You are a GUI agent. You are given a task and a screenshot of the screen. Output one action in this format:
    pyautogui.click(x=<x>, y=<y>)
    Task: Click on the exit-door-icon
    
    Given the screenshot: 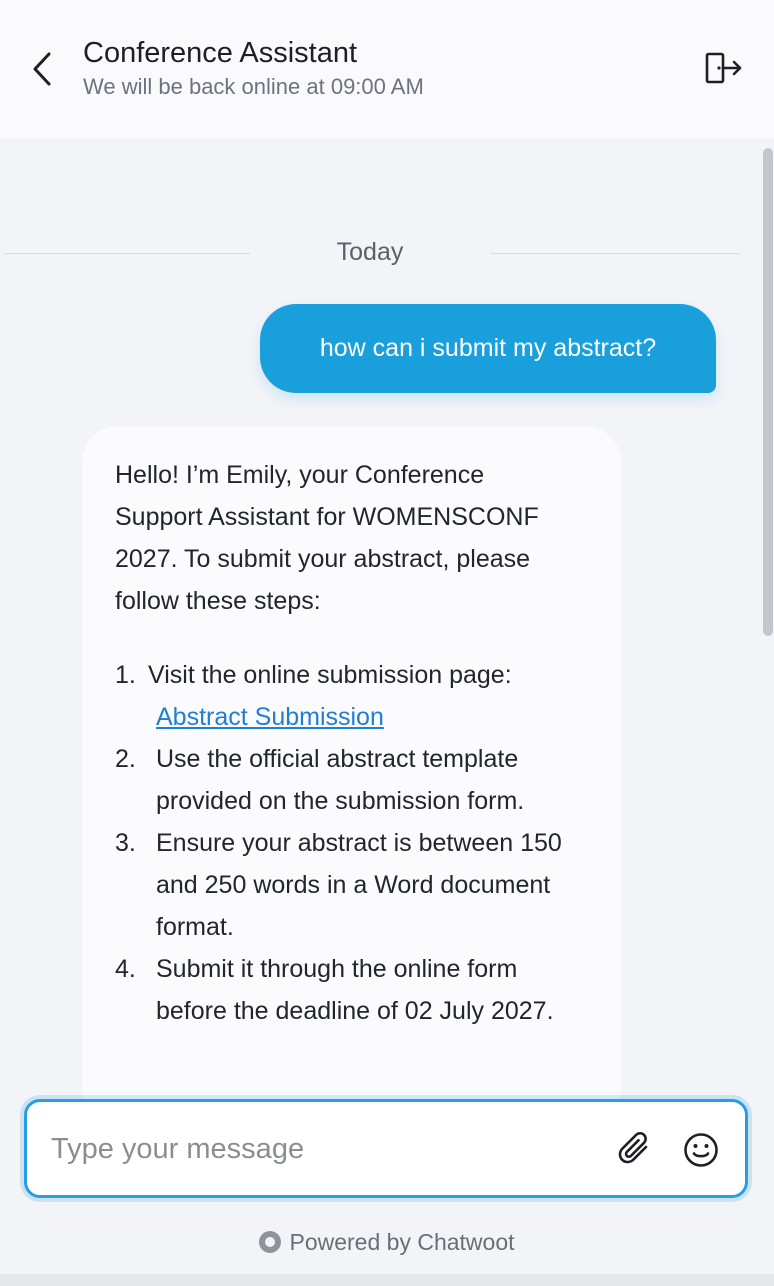 What is the action you would take?
    pyautogui.click(x=723, y=68)
    